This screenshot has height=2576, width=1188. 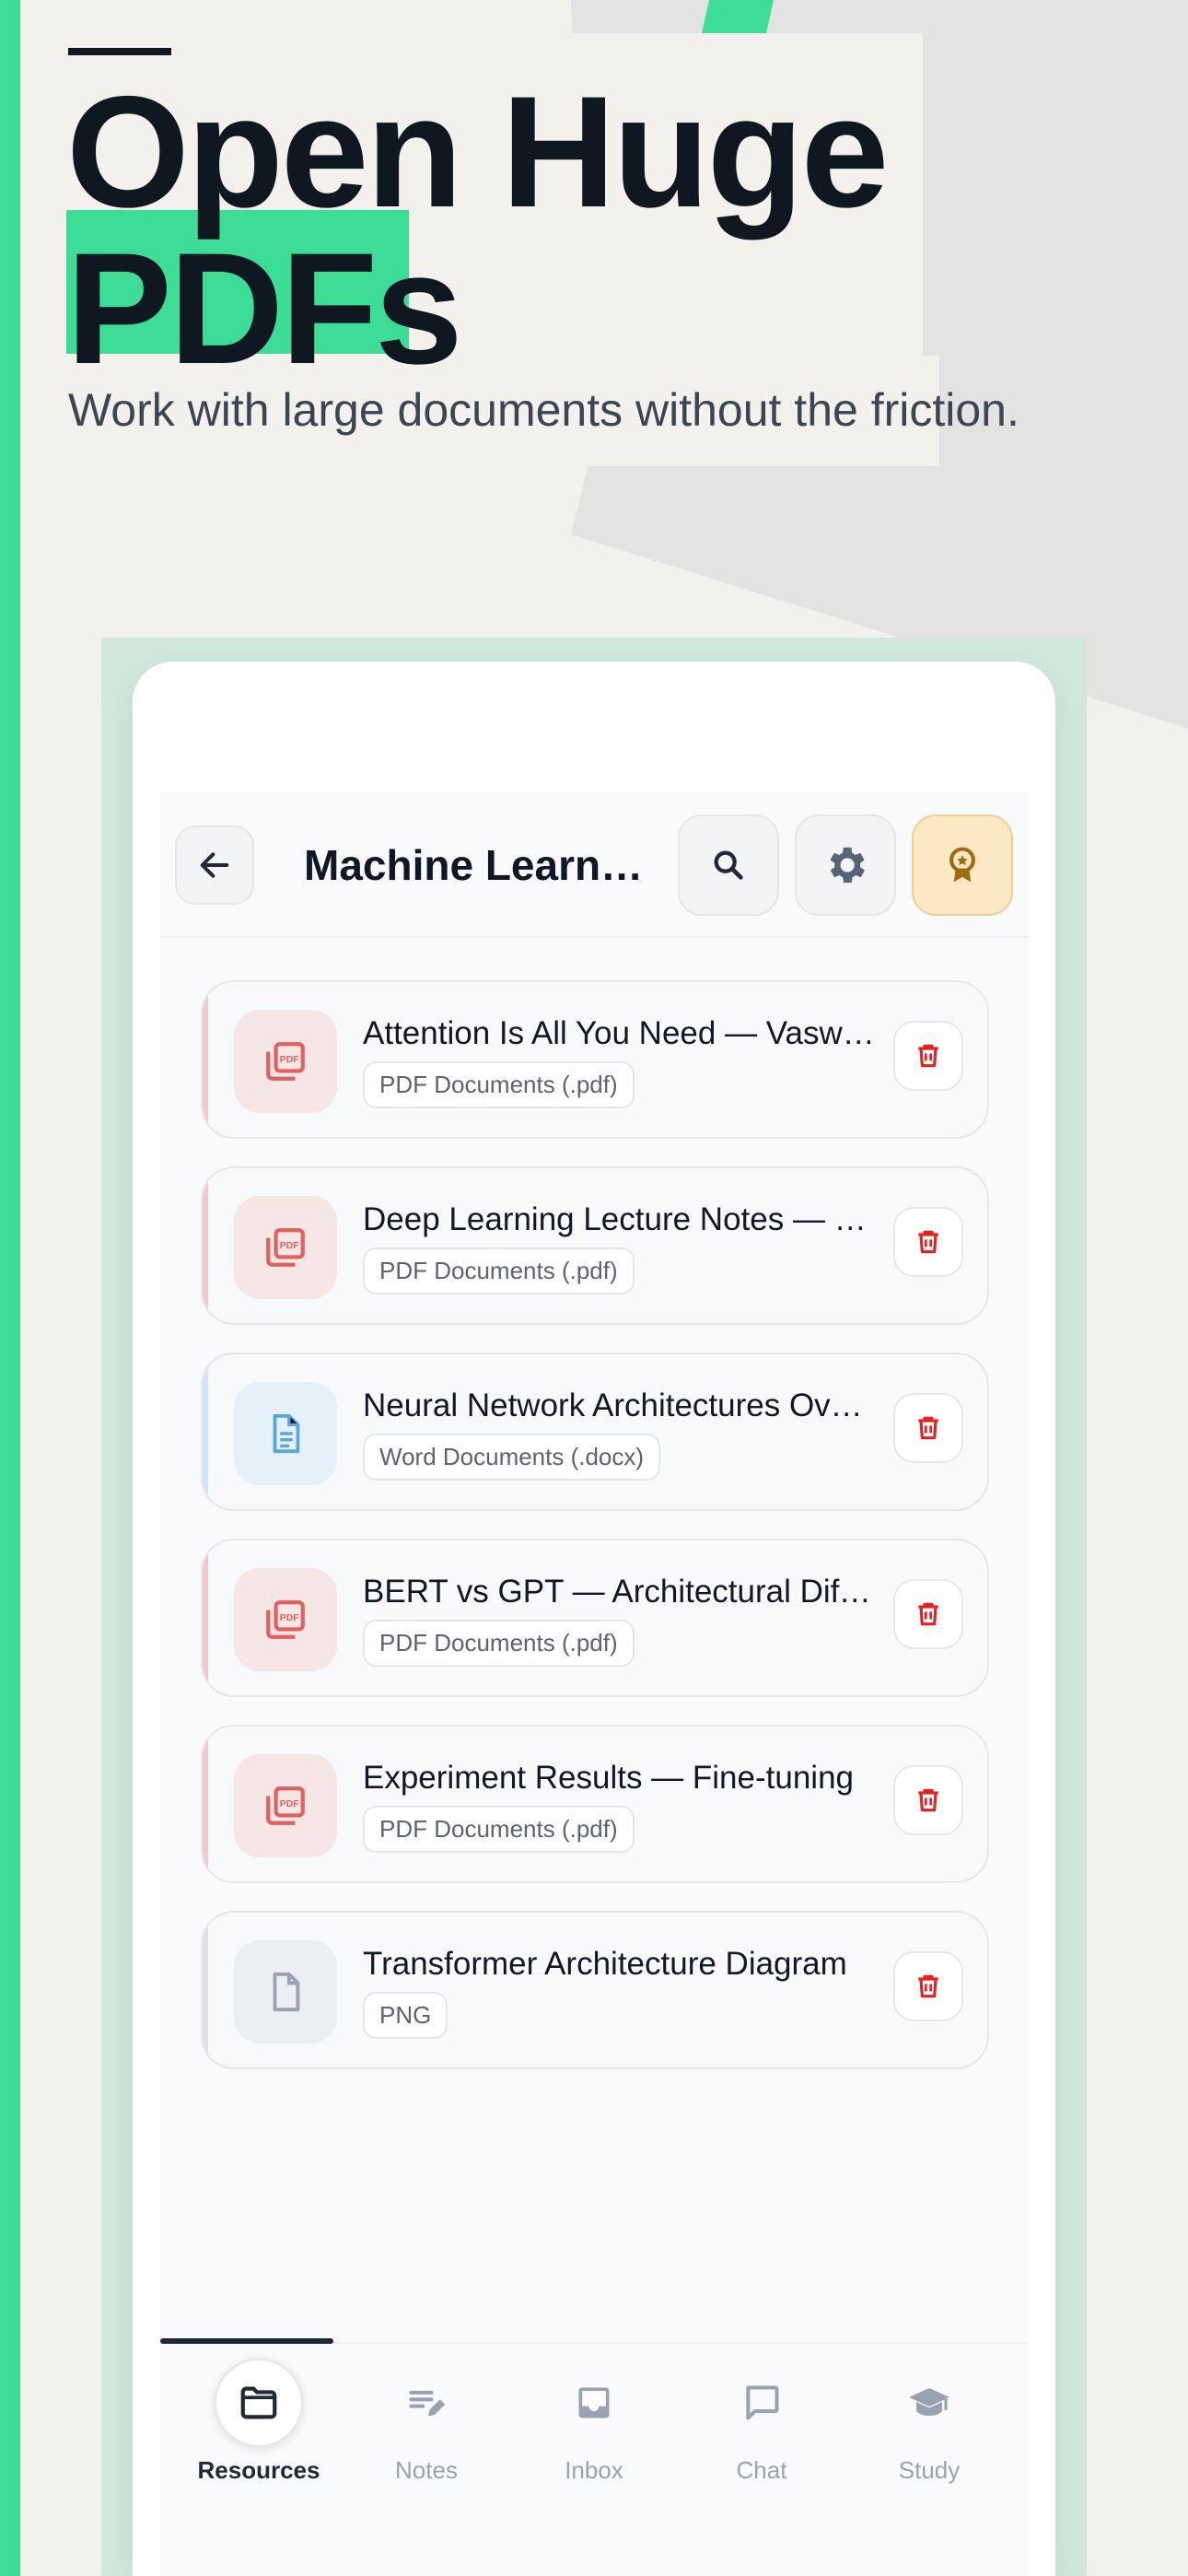 What do you see at coordinates (594, 937) in the screenshot?
I see `app-bar-divider` at bounding box center [594, 937].